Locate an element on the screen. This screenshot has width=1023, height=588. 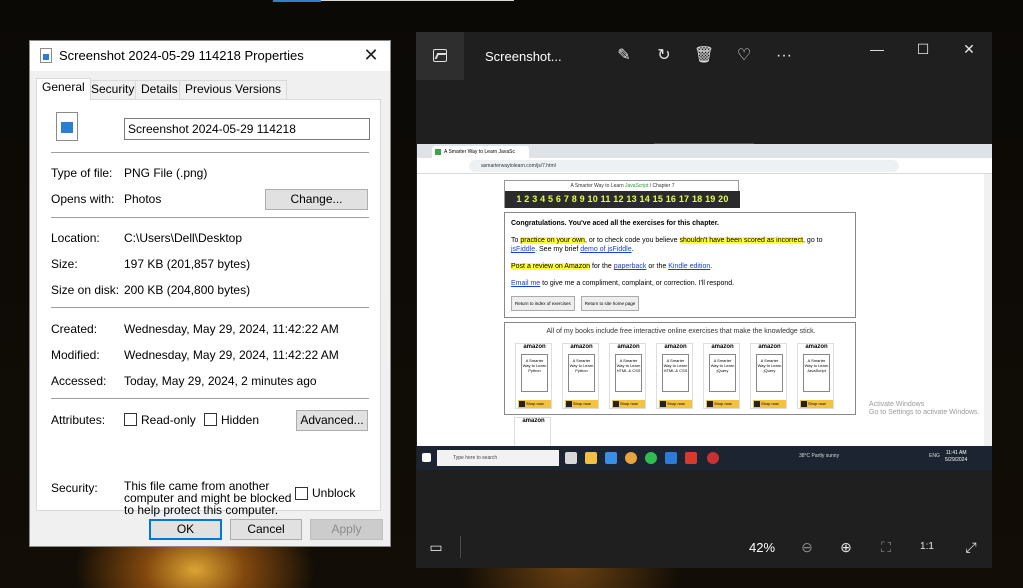
delete-icon: 🗑 is located at coordinates (704, 56).